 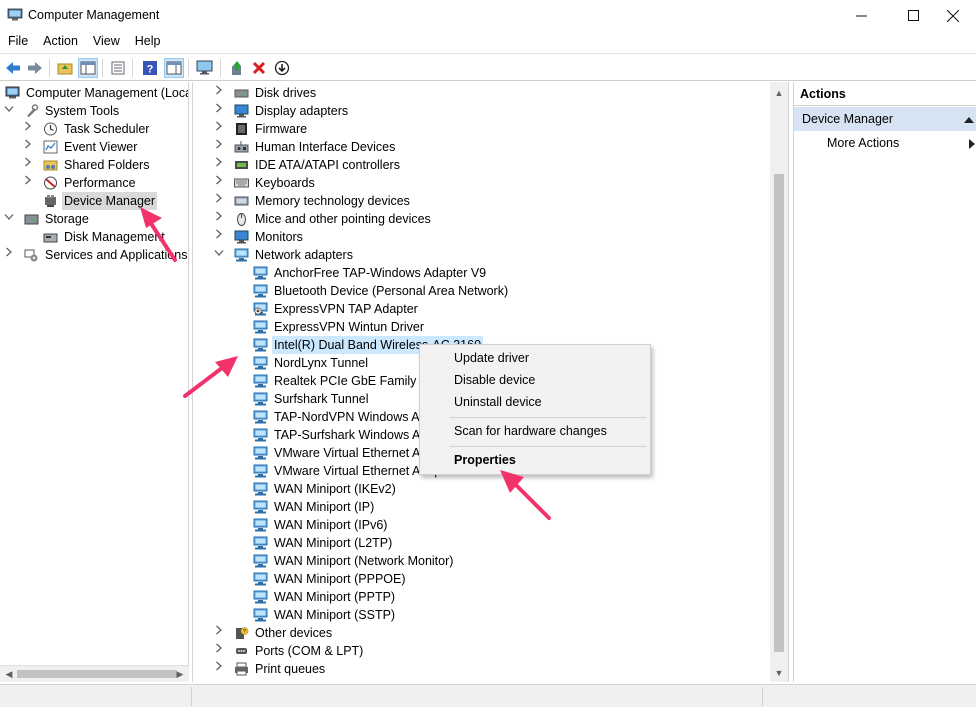 I want to click on export-list-button, so click(x=118, y=68).